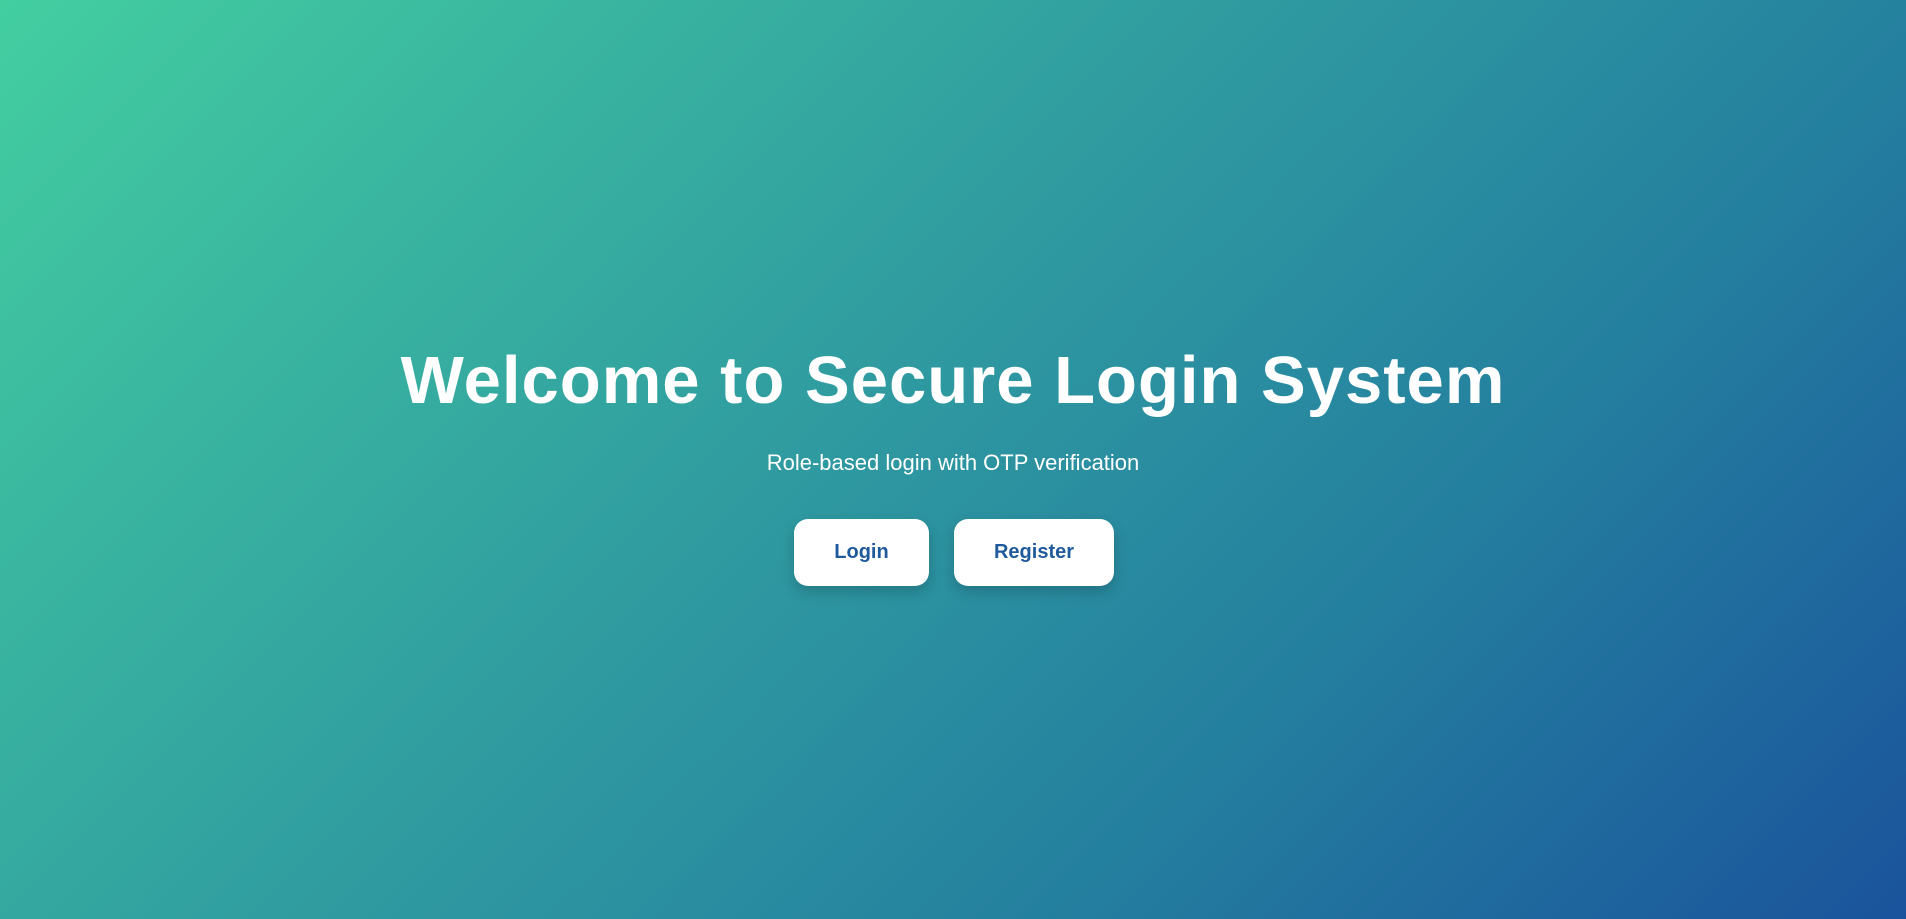  I want to click on login-button: Login, so click(861, 552).